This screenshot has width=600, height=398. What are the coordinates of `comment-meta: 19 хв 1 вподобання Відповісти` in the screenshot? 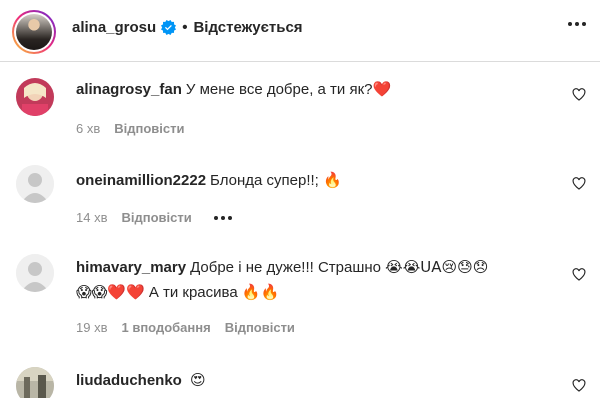 It's located at (192, 327).